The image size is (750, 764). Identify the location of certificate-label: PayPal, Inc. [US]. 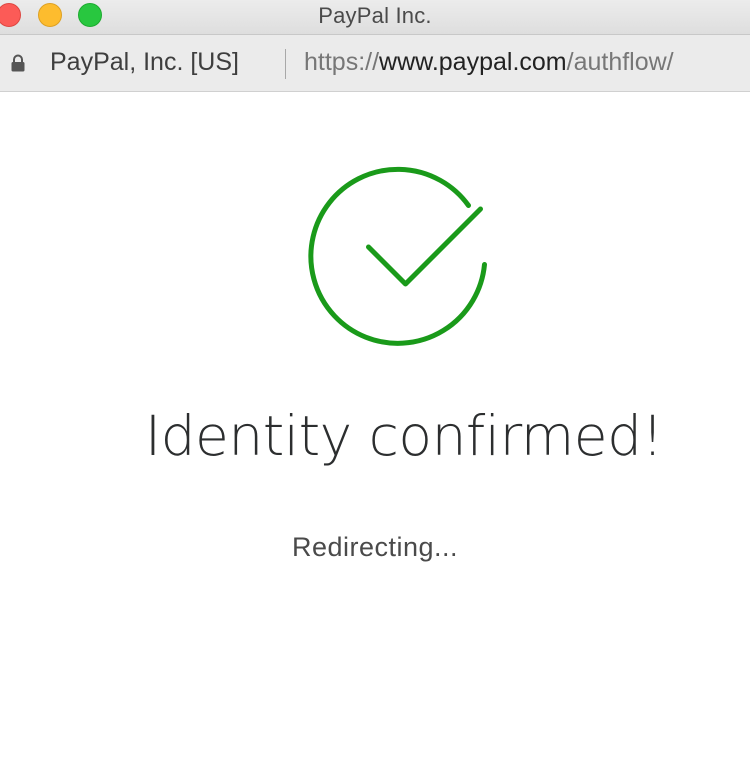
(144, 62).